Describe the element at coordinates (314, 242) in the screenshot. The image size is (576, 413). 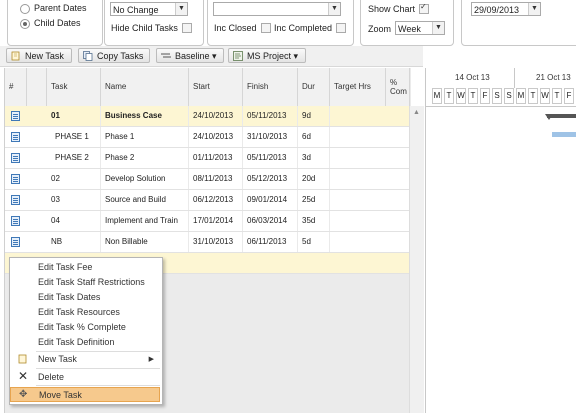
I see `task-duration: 5d` at that location.